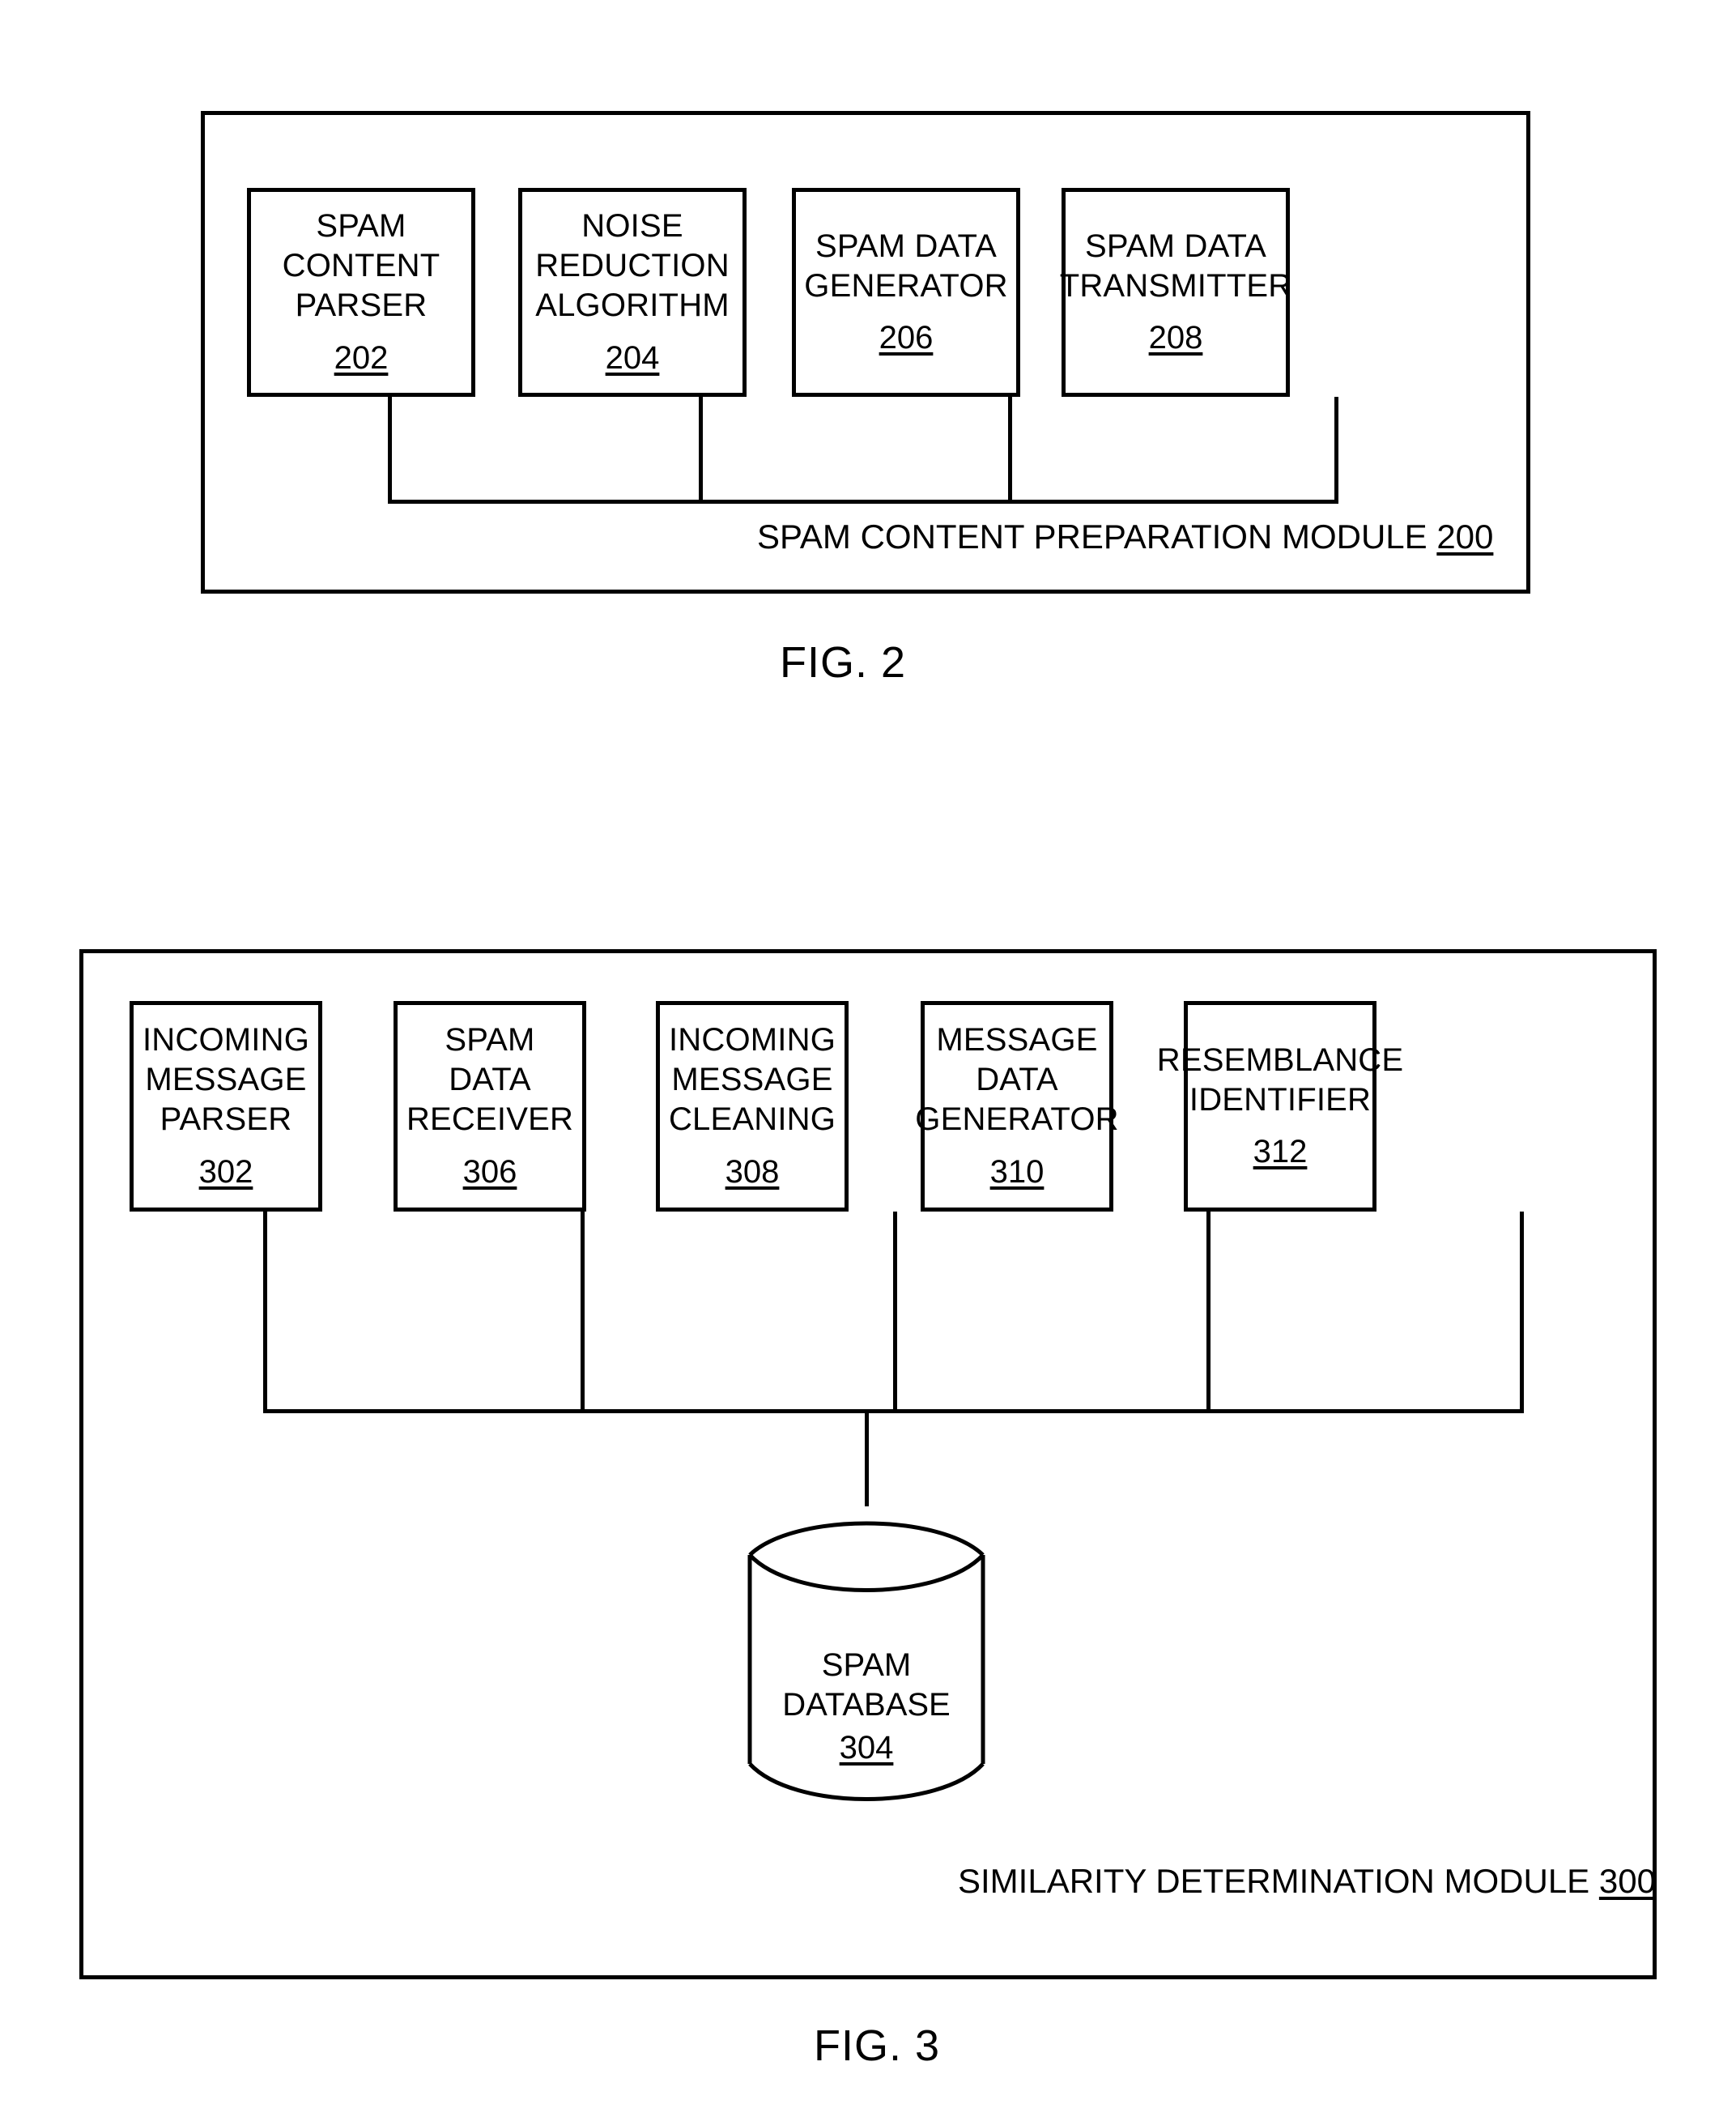 The height and width of the screenshot is (2117, 1736). I want to click on box-reference-numeral: 308, so click(752, 1171).